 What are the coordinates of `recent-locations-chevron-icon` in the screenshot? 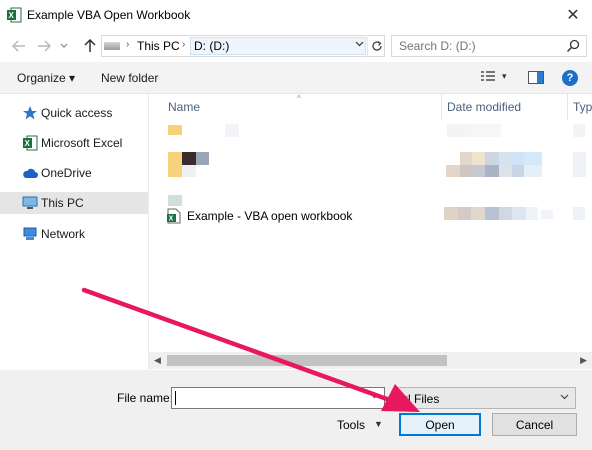 It's located at (64, 46).